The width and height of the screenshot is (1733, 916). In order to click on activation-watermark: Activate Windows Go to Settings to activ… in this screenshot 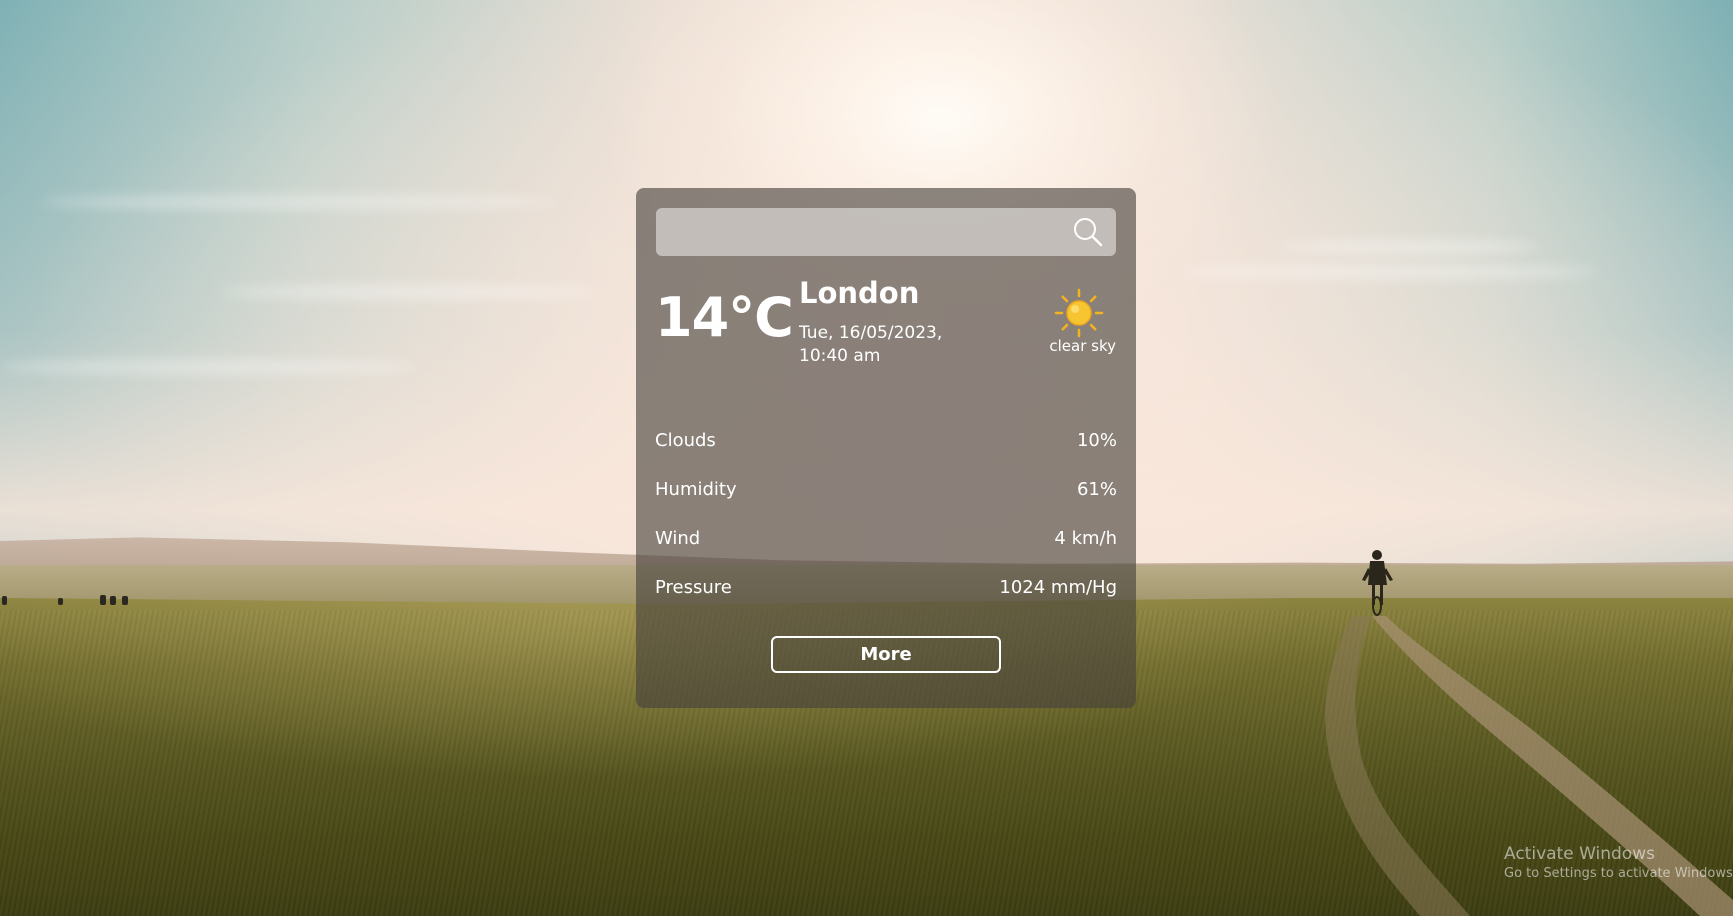, I will do `click(1618, 863)`.